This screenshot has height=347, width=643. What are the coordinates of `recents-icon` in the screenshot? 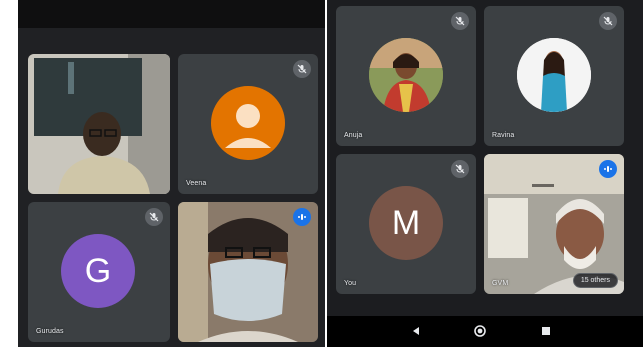 It's located at (546, 331).